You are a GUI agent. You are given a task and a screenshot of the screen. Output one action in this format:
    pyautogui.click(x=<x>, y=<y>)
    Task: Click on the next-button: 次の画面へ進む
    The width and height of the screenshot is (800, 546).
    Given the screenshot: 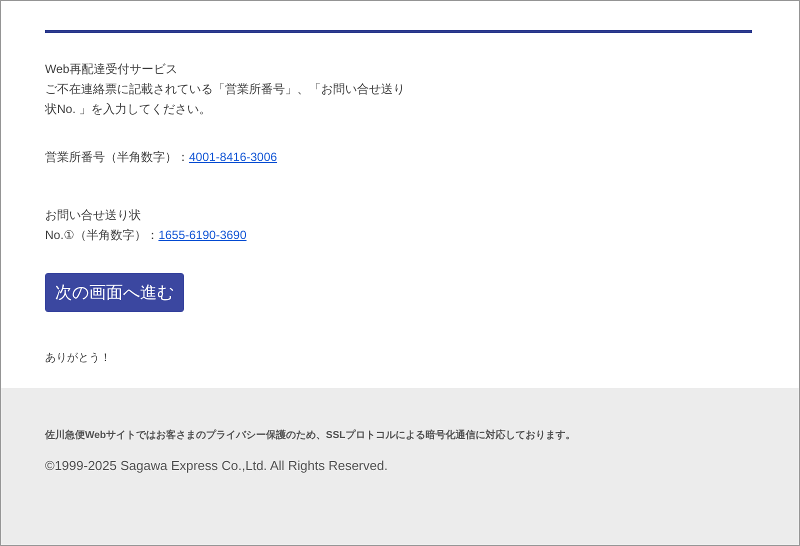 What is the action you would take?
    pyautogui.click(x=114, y=292)
    